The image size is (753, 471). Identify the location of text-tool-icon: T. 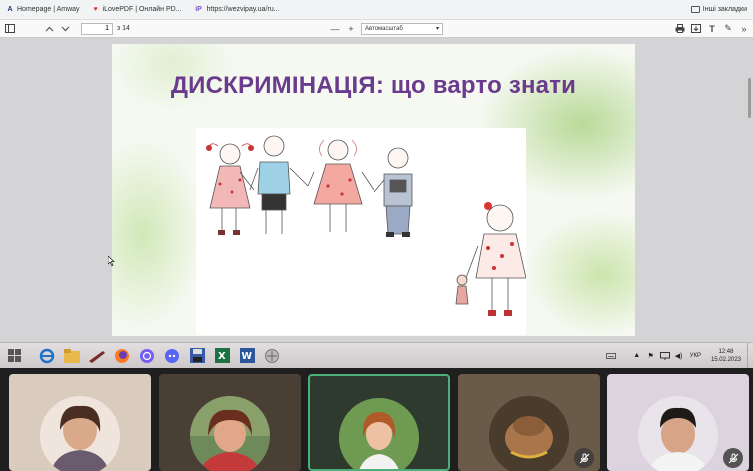
(712, 29).